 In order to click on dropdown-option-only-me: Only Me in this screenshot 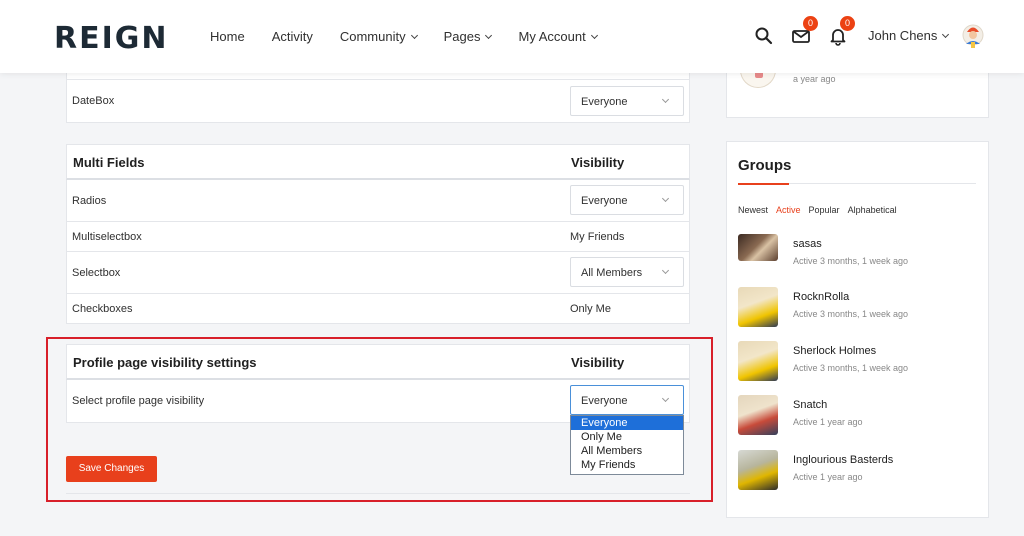, I will do `click(627, 437)`.